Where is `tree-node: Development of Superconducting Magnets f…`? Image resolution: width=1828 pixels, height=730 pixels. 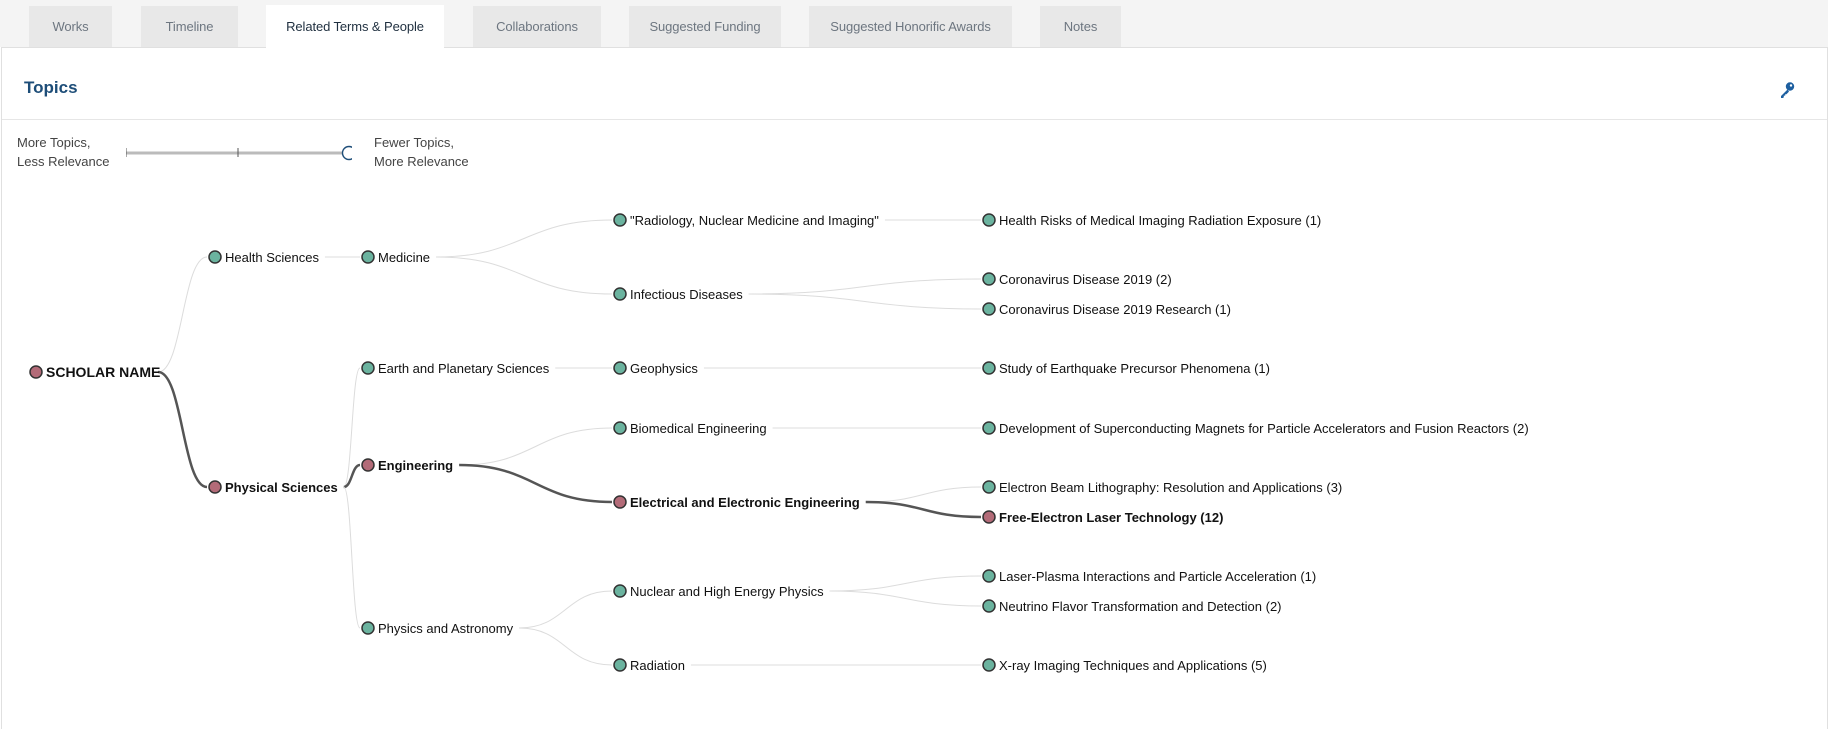
tree-node: Development of Superconducting Magnets f… is located at coordinates (1255, 428).